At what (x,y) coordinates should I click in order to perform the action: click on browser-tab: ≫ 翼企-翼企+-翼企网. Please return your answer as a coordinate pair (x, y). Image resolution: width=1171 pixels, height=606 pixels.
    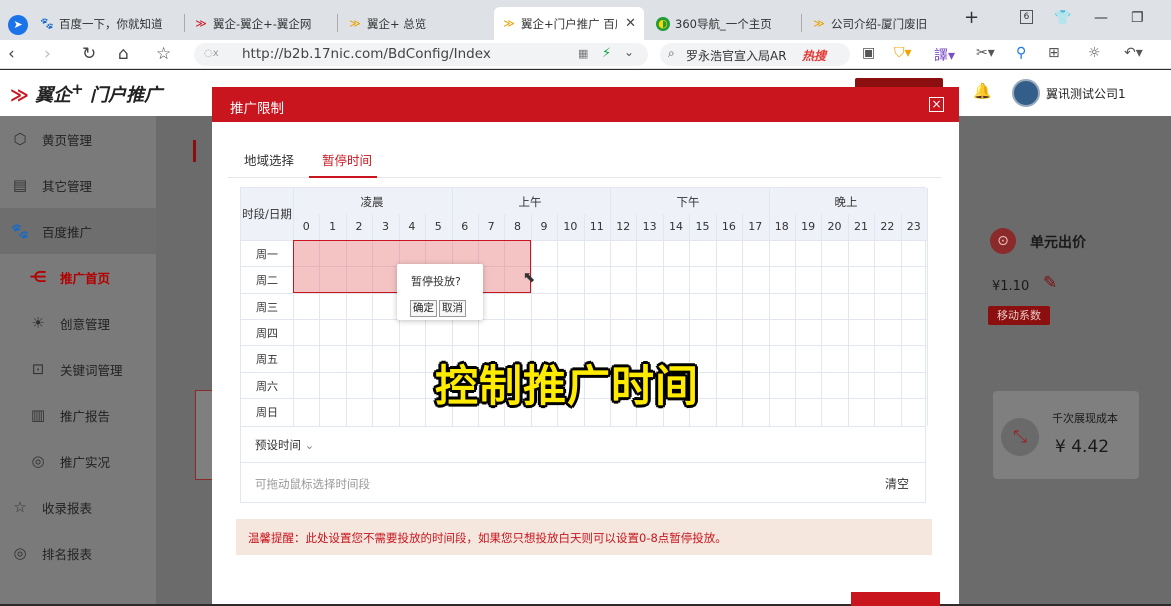
    Looking at the image, I should click on (261, 23).